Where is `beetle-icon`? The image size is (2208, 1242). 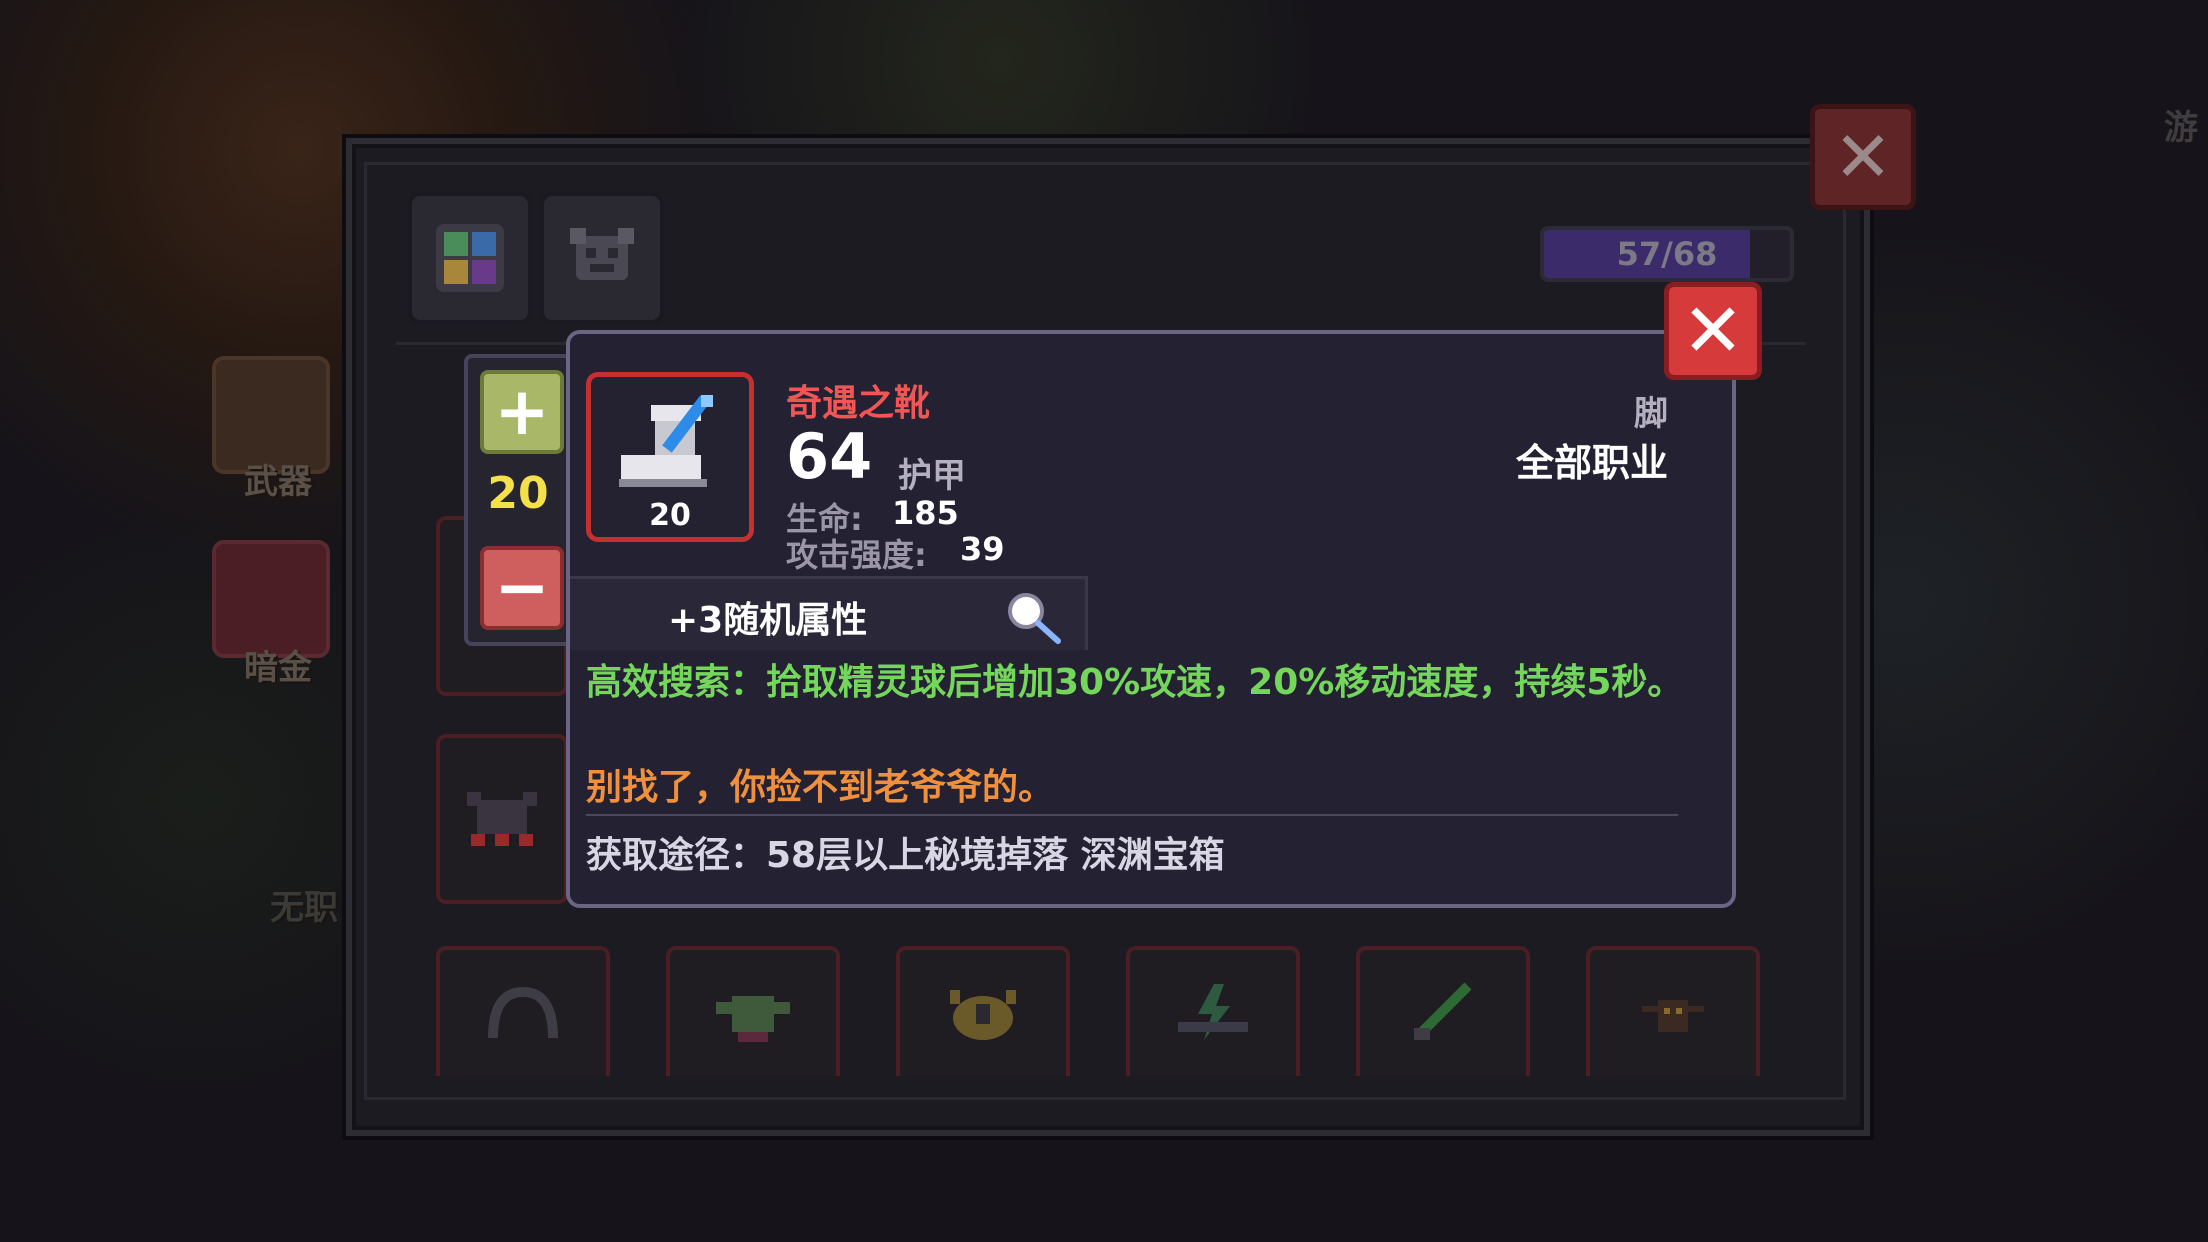
beetle-icon is located at coordinates (983, 1015).